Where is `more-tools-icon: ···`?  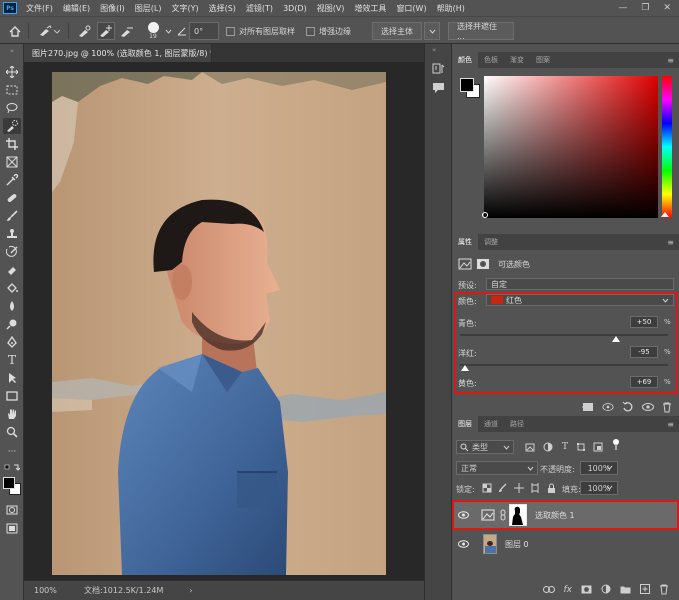
more-tools-icon: ··· is located at coordinates (12, 452).